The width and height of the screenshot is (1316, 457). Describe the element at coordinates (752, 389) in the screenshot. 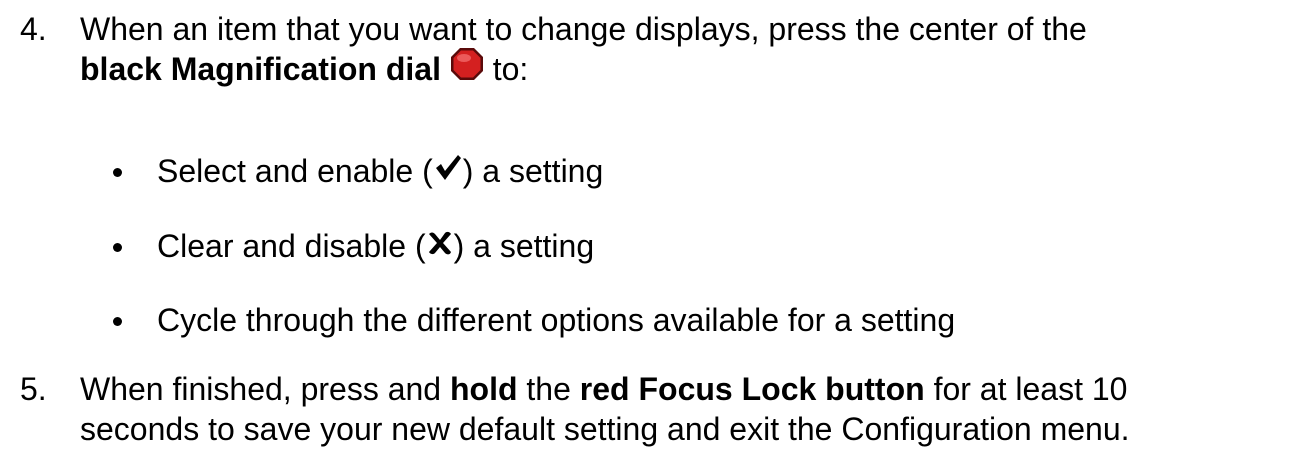

I see `bold-term: red Focus Lock button` at that location.